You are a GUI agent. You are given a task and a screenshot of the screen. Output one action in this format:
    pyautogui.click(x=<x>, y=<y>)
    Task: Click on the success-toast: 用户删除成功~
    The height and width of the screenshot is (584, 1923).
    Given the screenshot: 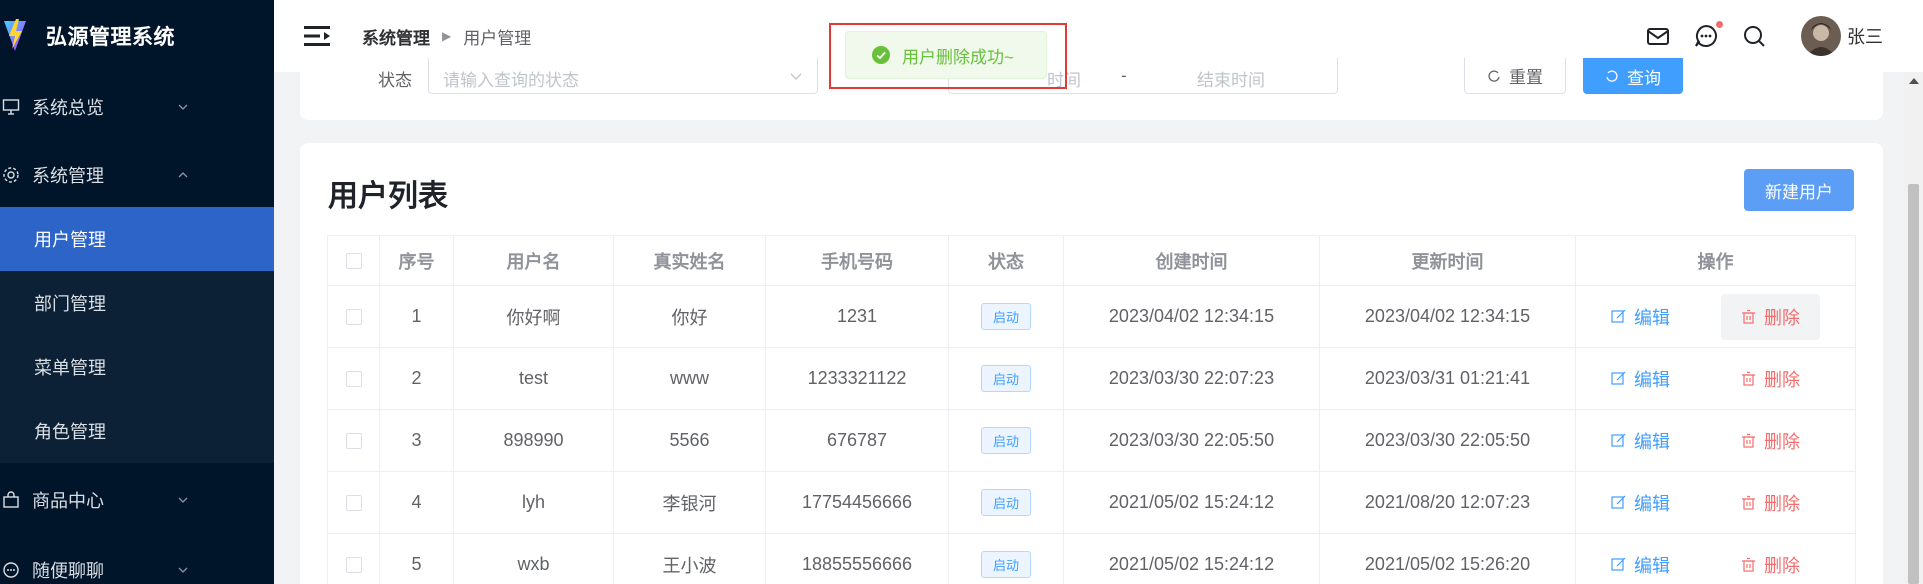 What is the action you would take?
    pyautogui.click(x=946, y=55)
    